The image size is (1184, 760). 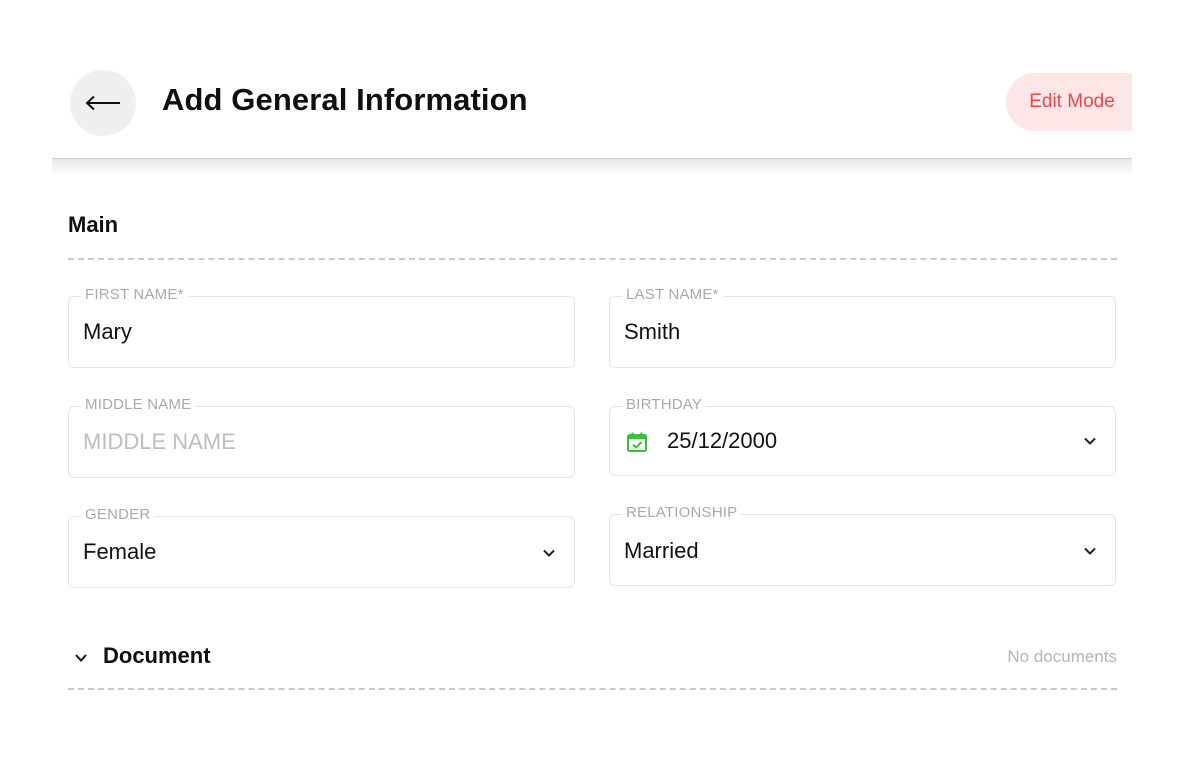 I want to click on no-documents-text: No documents, so click(x=1062, y=656).